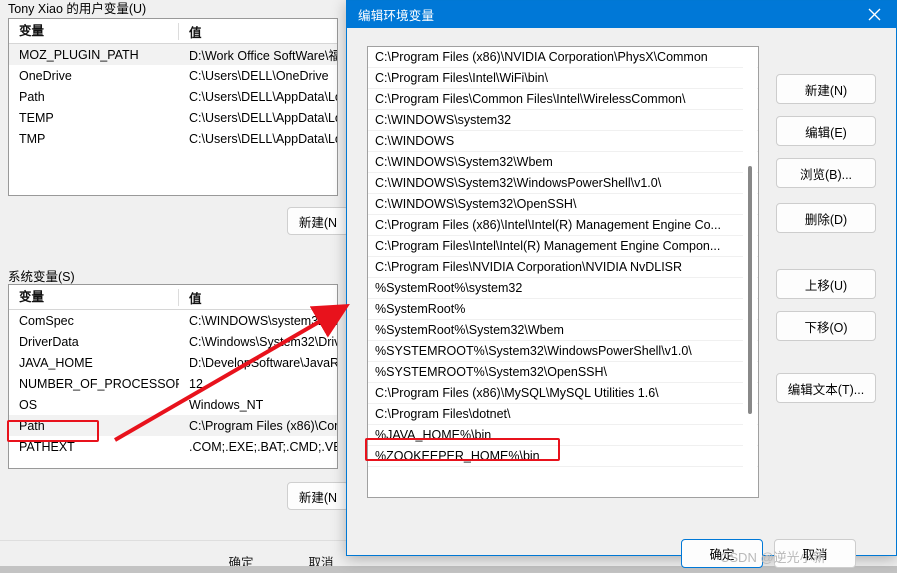  Describe the element at coordinates (826, 131) in the screenshot. I see `edit-button: 编辑(E)` at that location.